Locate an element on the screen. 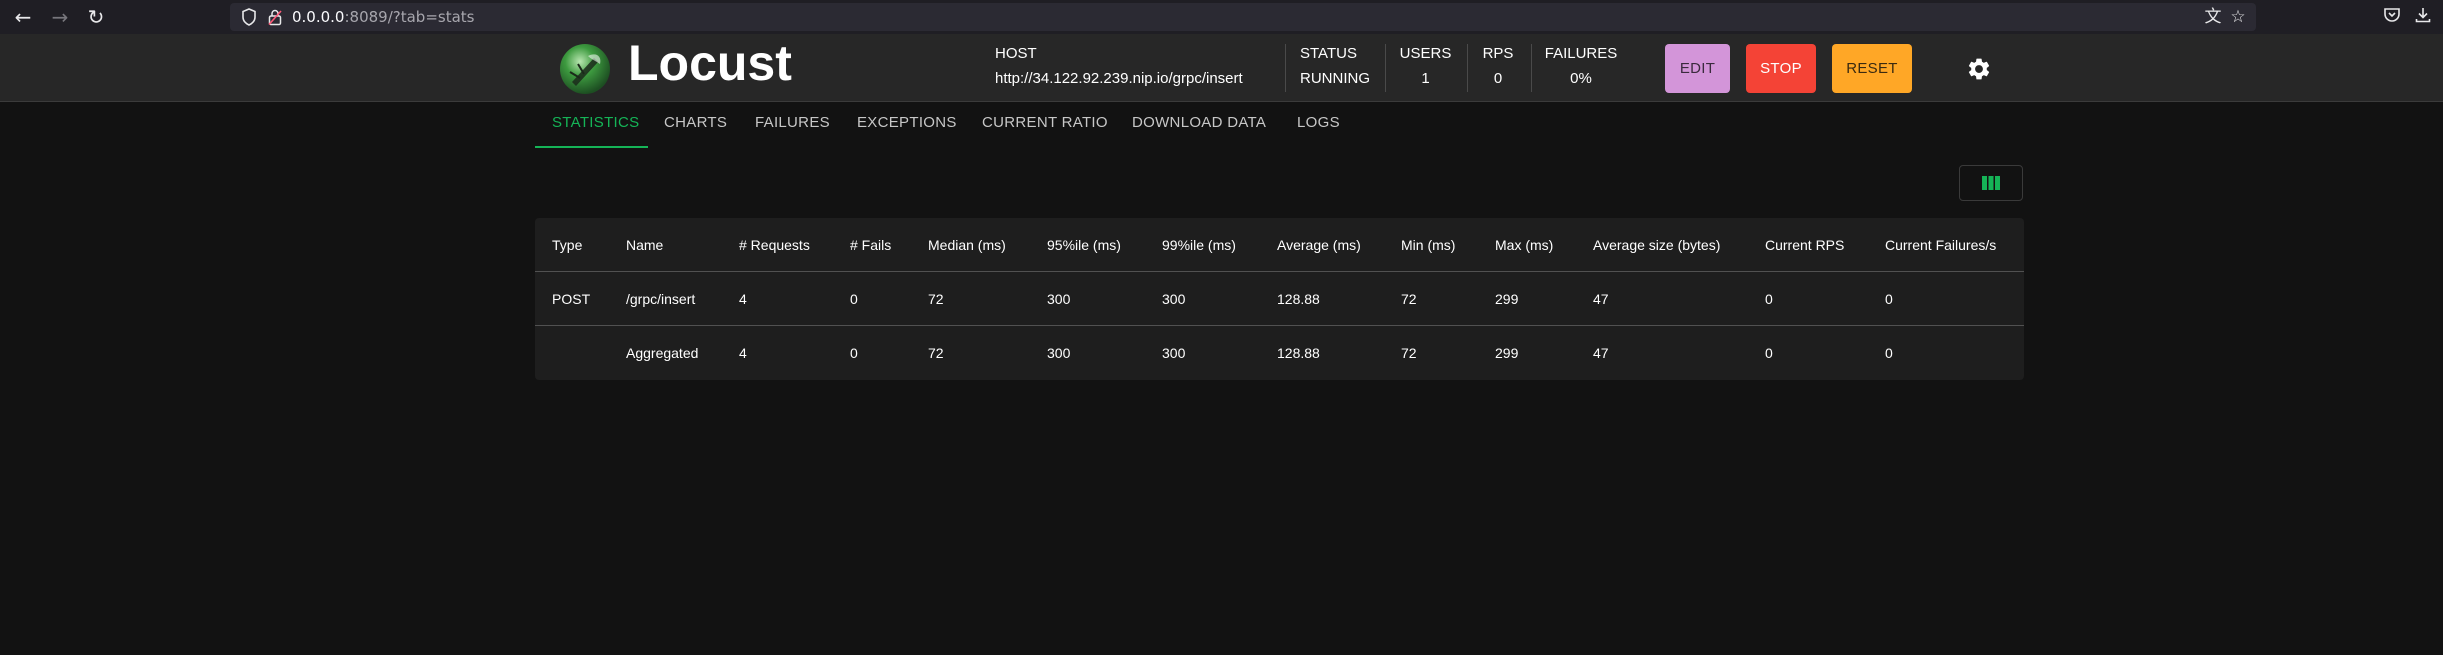  star-icon: ☆ is located at coordinates (2238, 17).